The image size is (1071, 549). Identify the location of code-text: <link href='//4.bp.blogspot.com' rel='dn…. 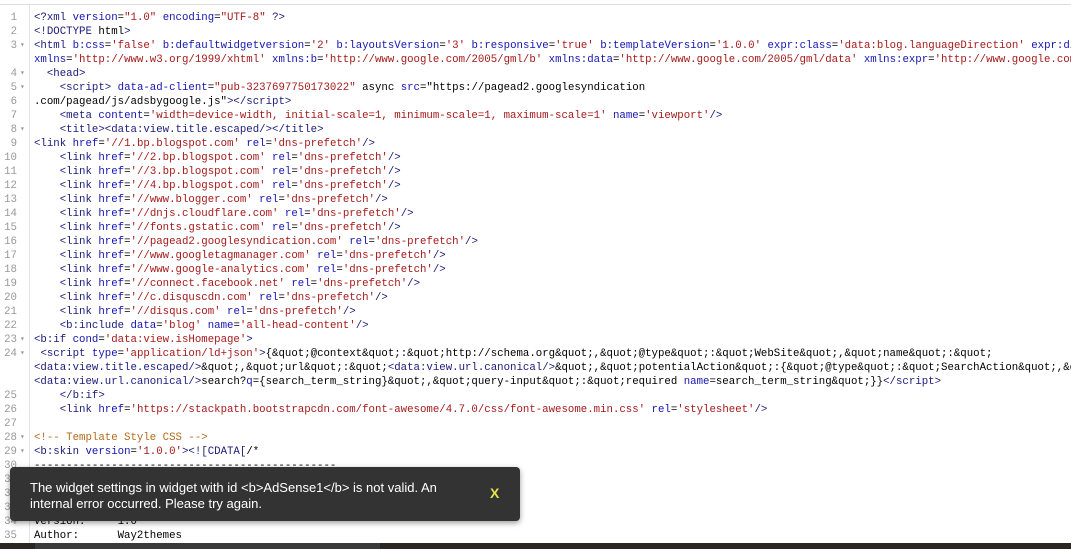
(230, 186).